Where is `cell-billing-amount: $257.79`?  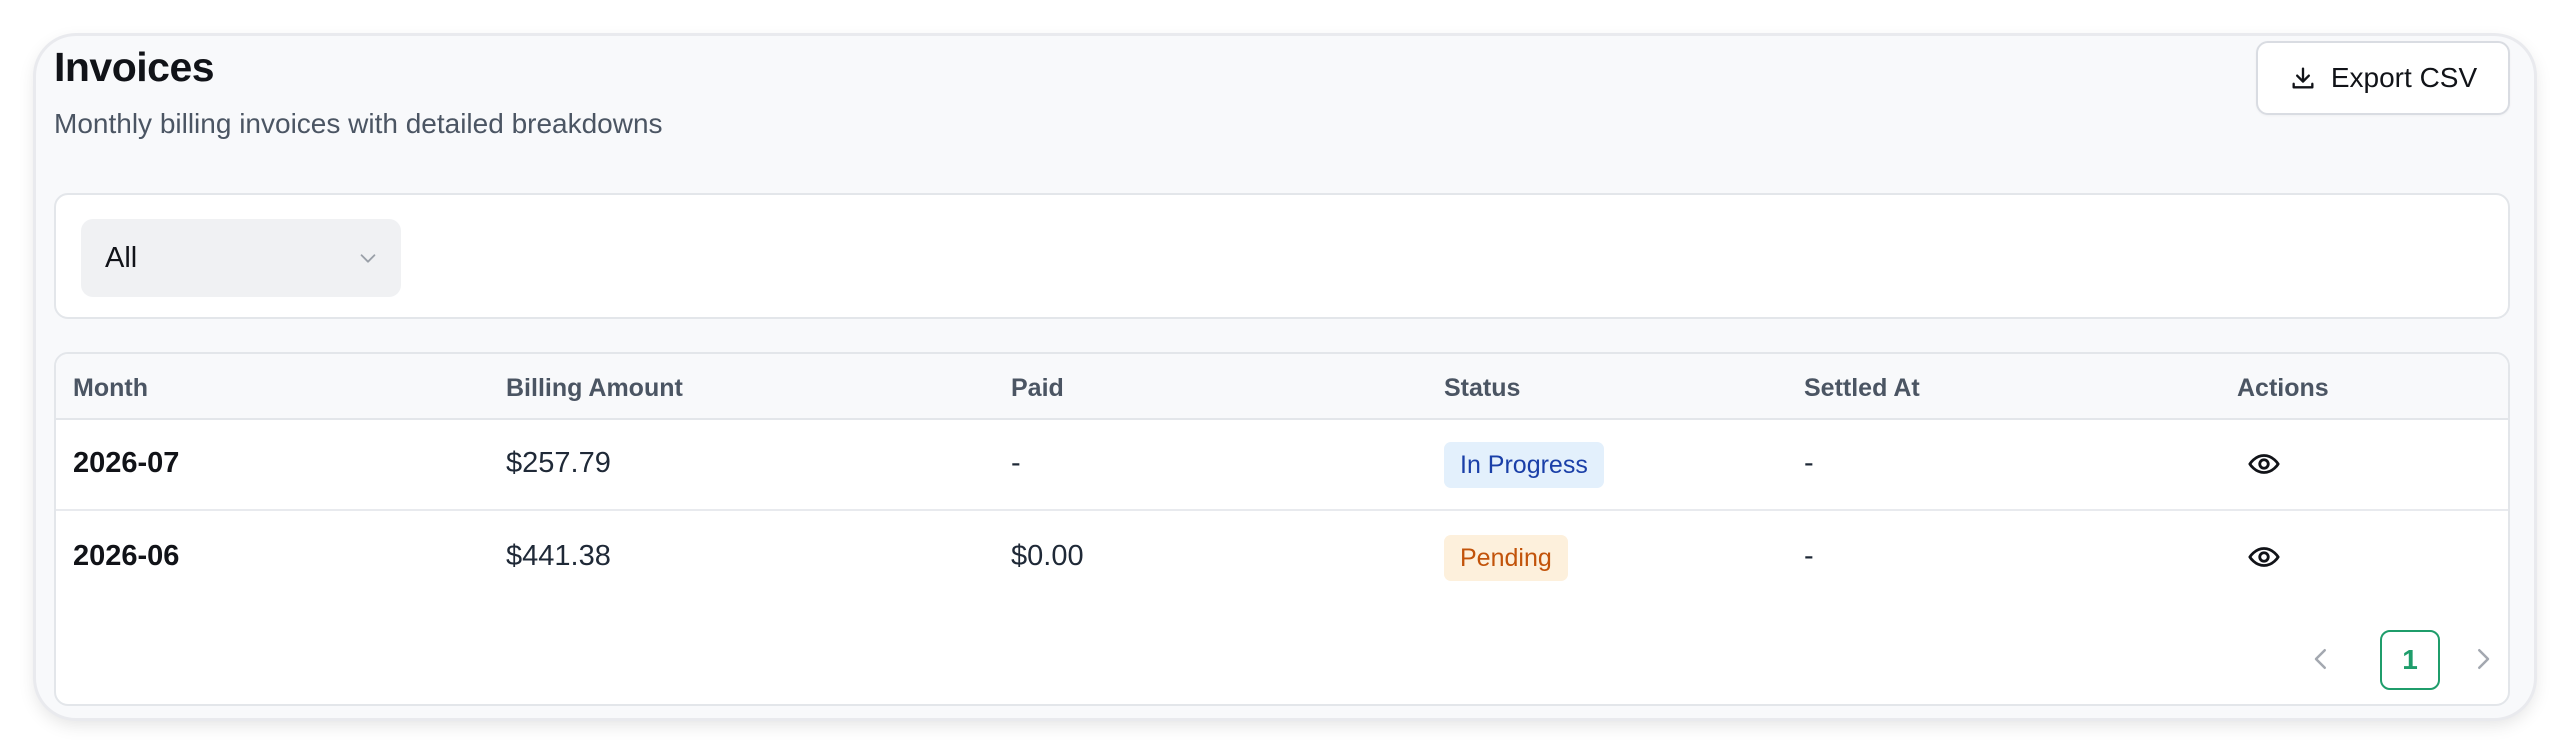
cell-billing-amount: $257.79 is located at coordinates (558, 463).